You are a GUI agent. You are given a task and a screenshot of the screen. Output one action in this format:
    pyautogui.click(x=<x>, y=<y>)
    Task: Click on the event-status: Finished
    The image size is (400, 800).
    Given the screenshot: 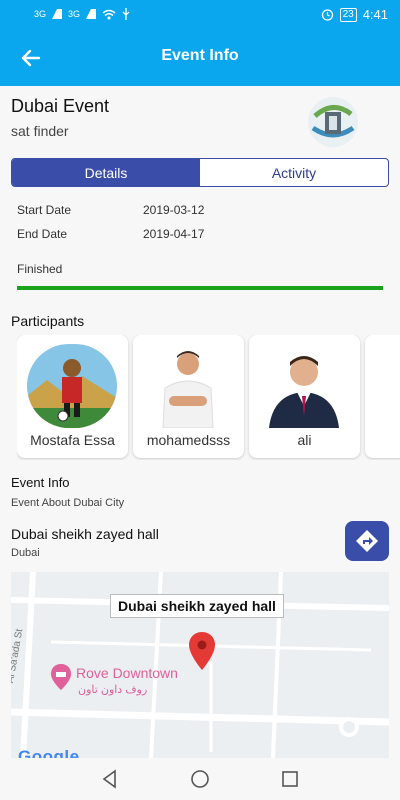 What is the action you would take?
    pyautogui.click(x=40, y=269)
    